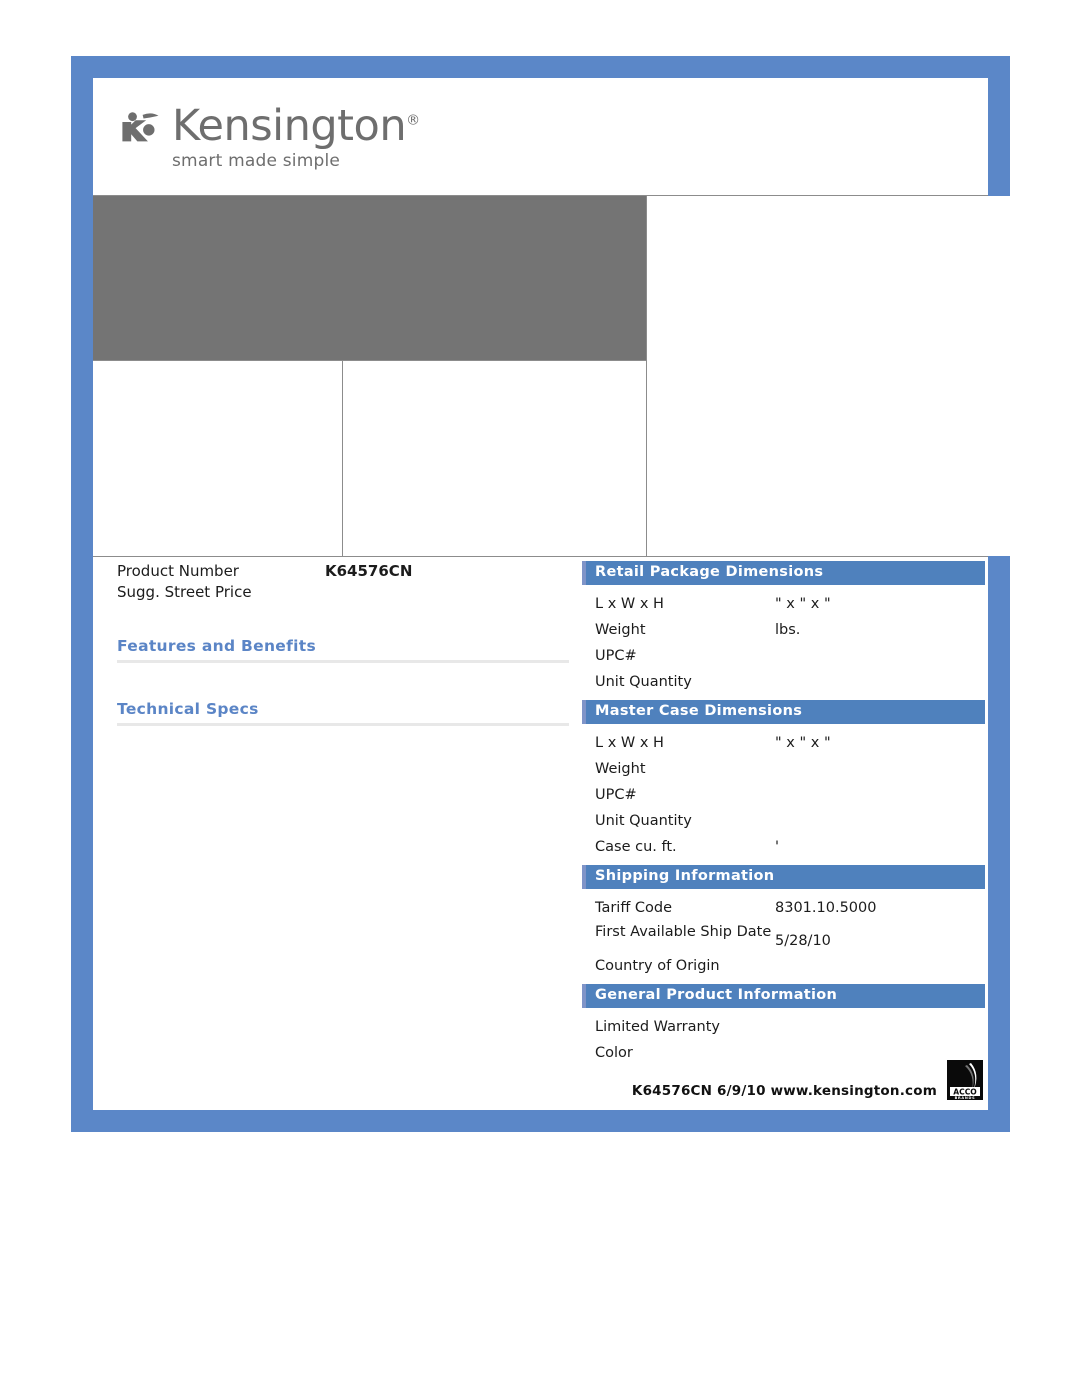  Describe the element at coordinates (965, 1091) in the screenshot. I see `svg-text: ACCO` at that location.